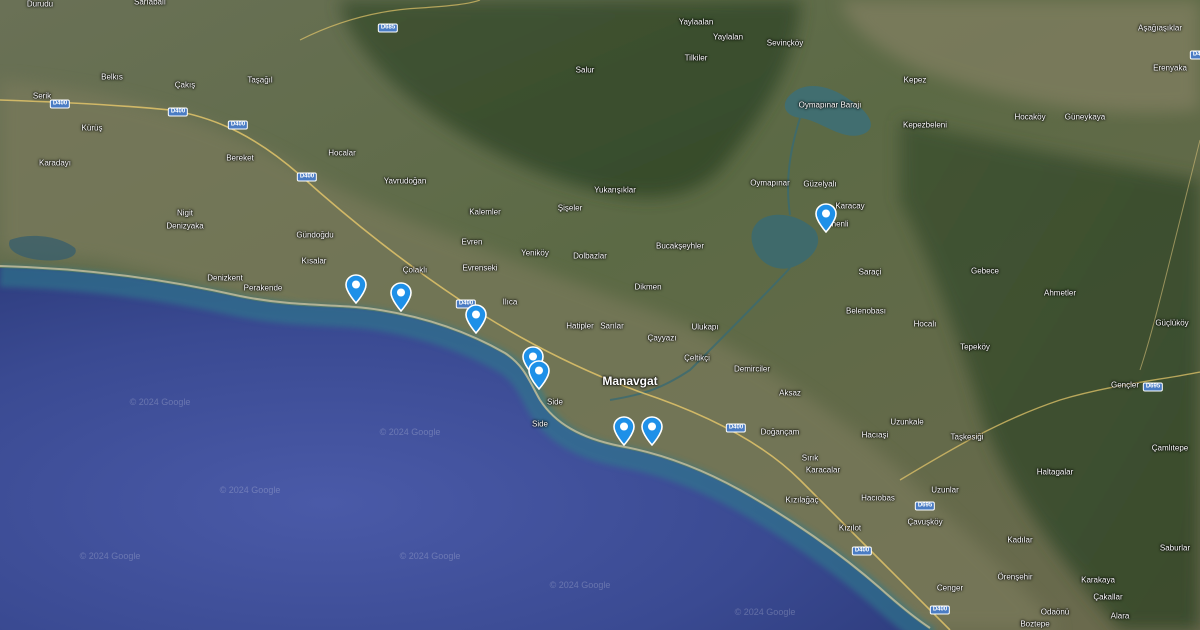  What do you see at coordinates (240, 158) in the screenshot?
I see `place-label-bereket: Bereket` at bounding box center [240, 158].